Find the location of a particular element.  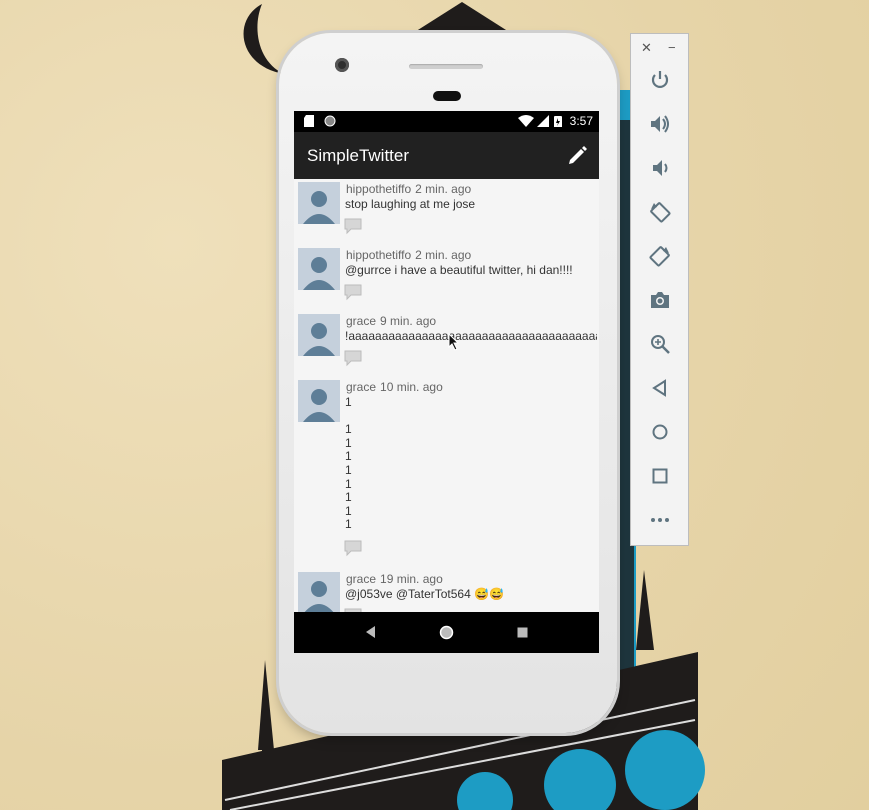

overview-icon is located at coordinates (660, 476).